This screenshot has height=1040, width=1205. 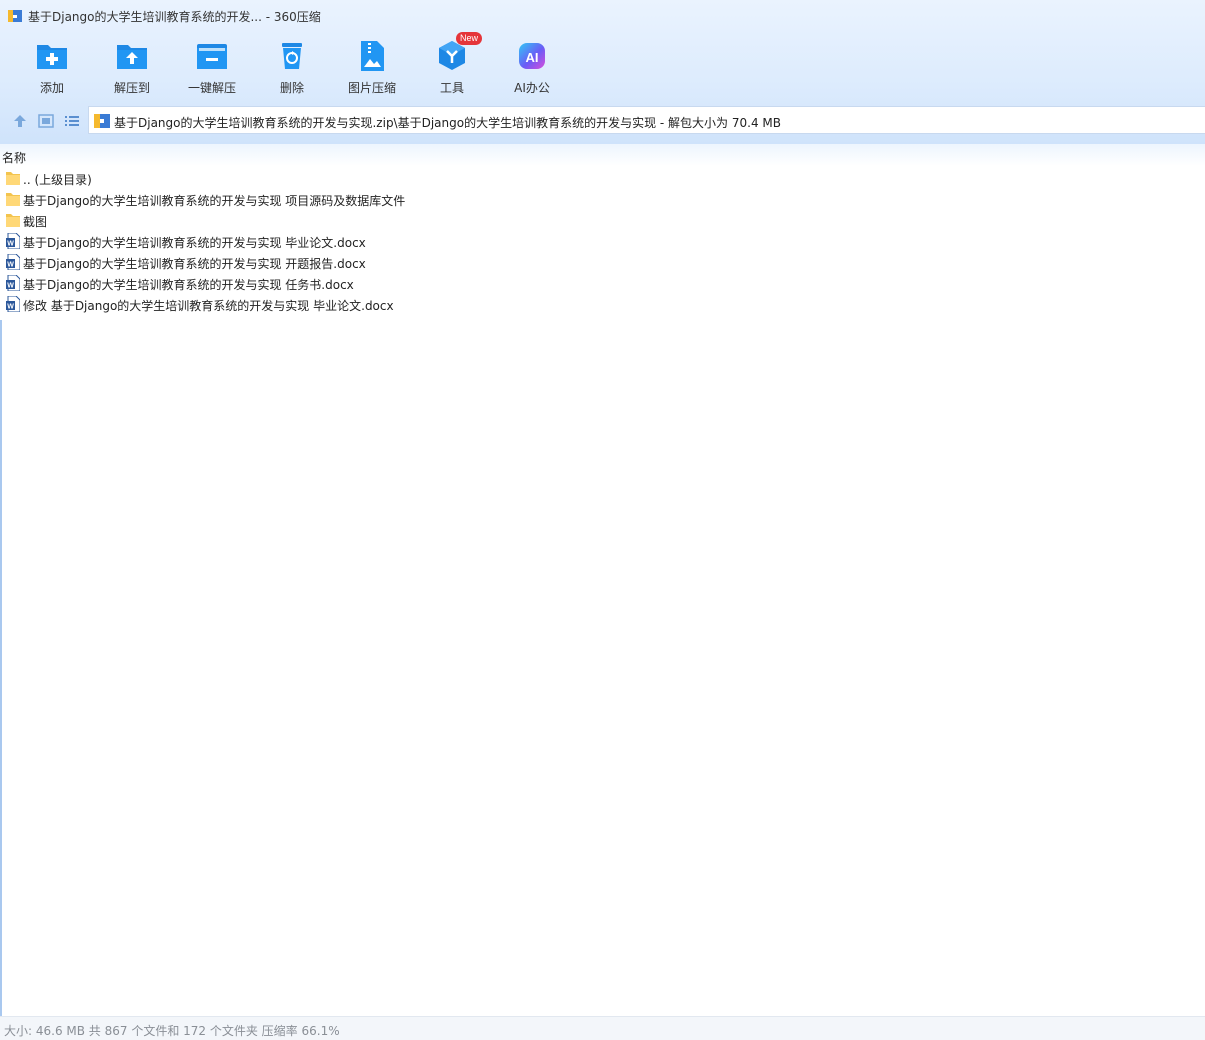 What do you see at coordinates (52, 57) in the screenshot?
I see `add-folder-icon` at bounding box center [52, 57].